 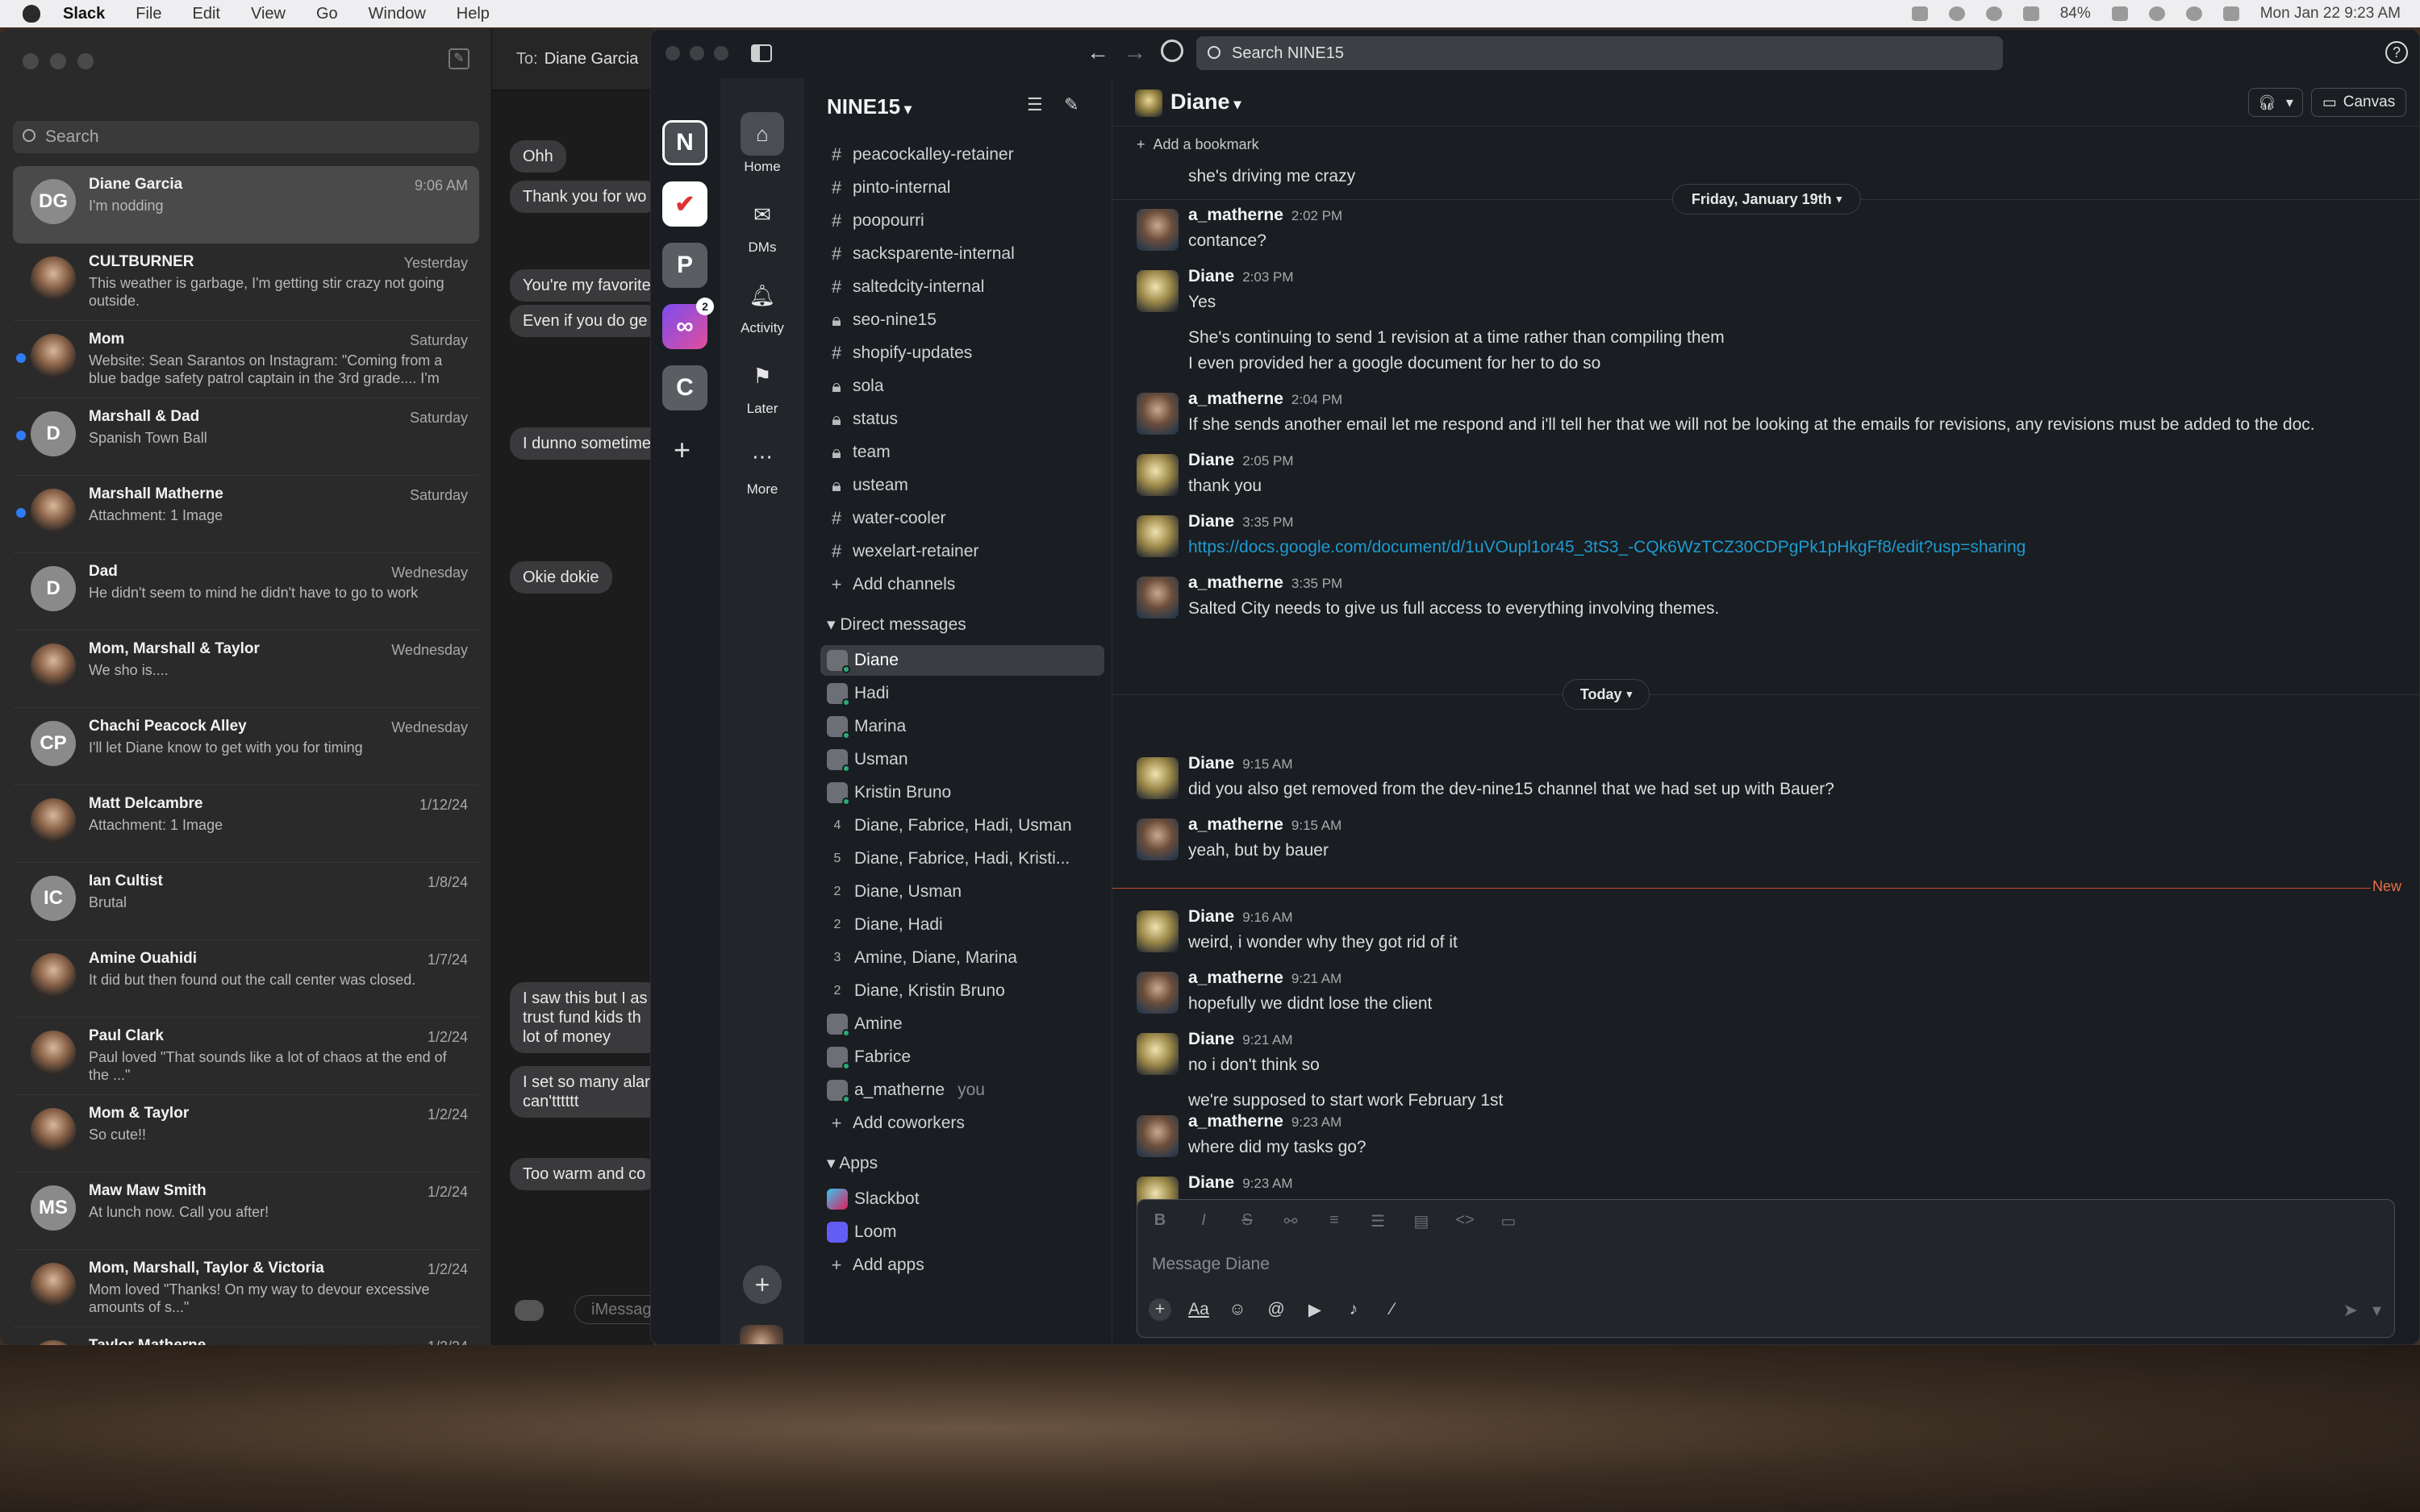 I want to click on workspace-infinity: ∞ 2, so click(x=688, y=324).